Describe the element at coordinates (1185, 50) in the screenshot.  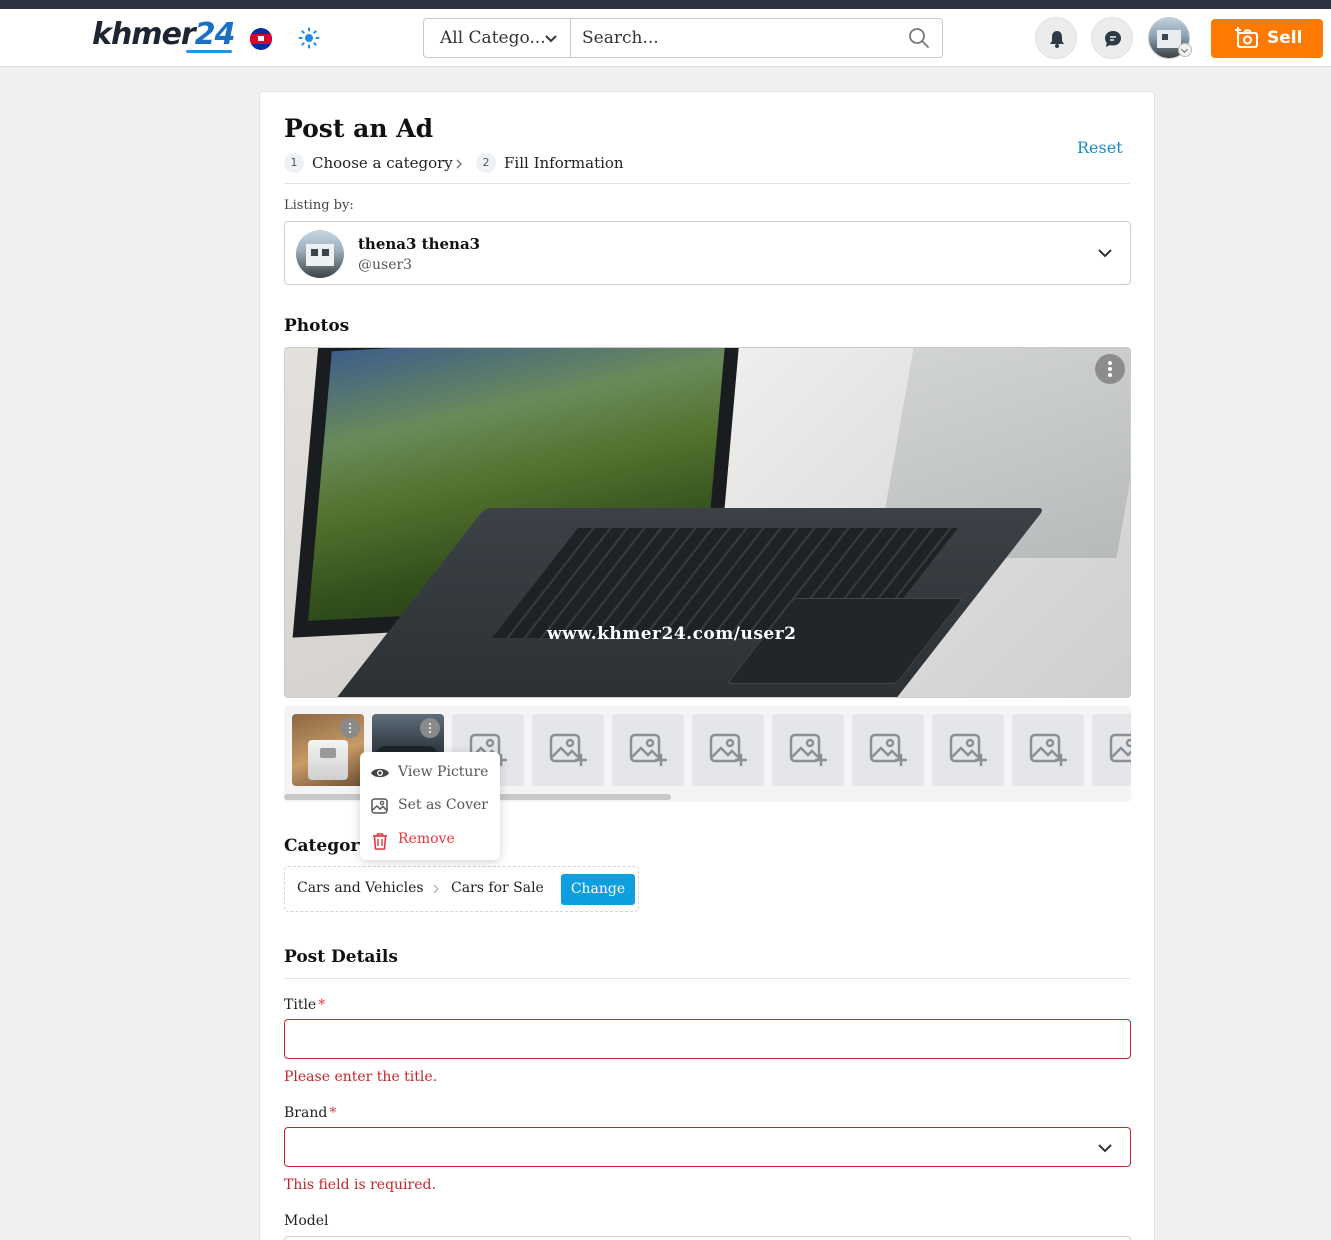
I see `avatar-menu-chevron-icon` at that location.